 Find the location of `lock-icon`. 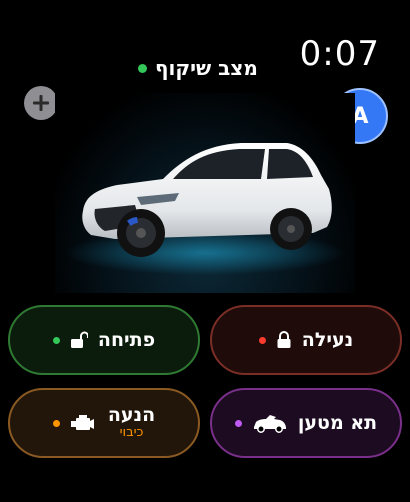

lock-icon is located at coordinates (284, 339).